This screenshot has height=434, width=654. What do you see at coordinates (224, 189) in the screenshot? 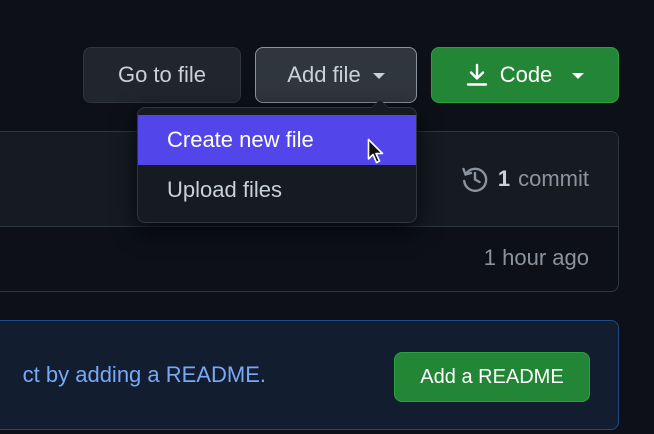
I see `menu-item-label: Upload files` at bounding box center [224, 189].